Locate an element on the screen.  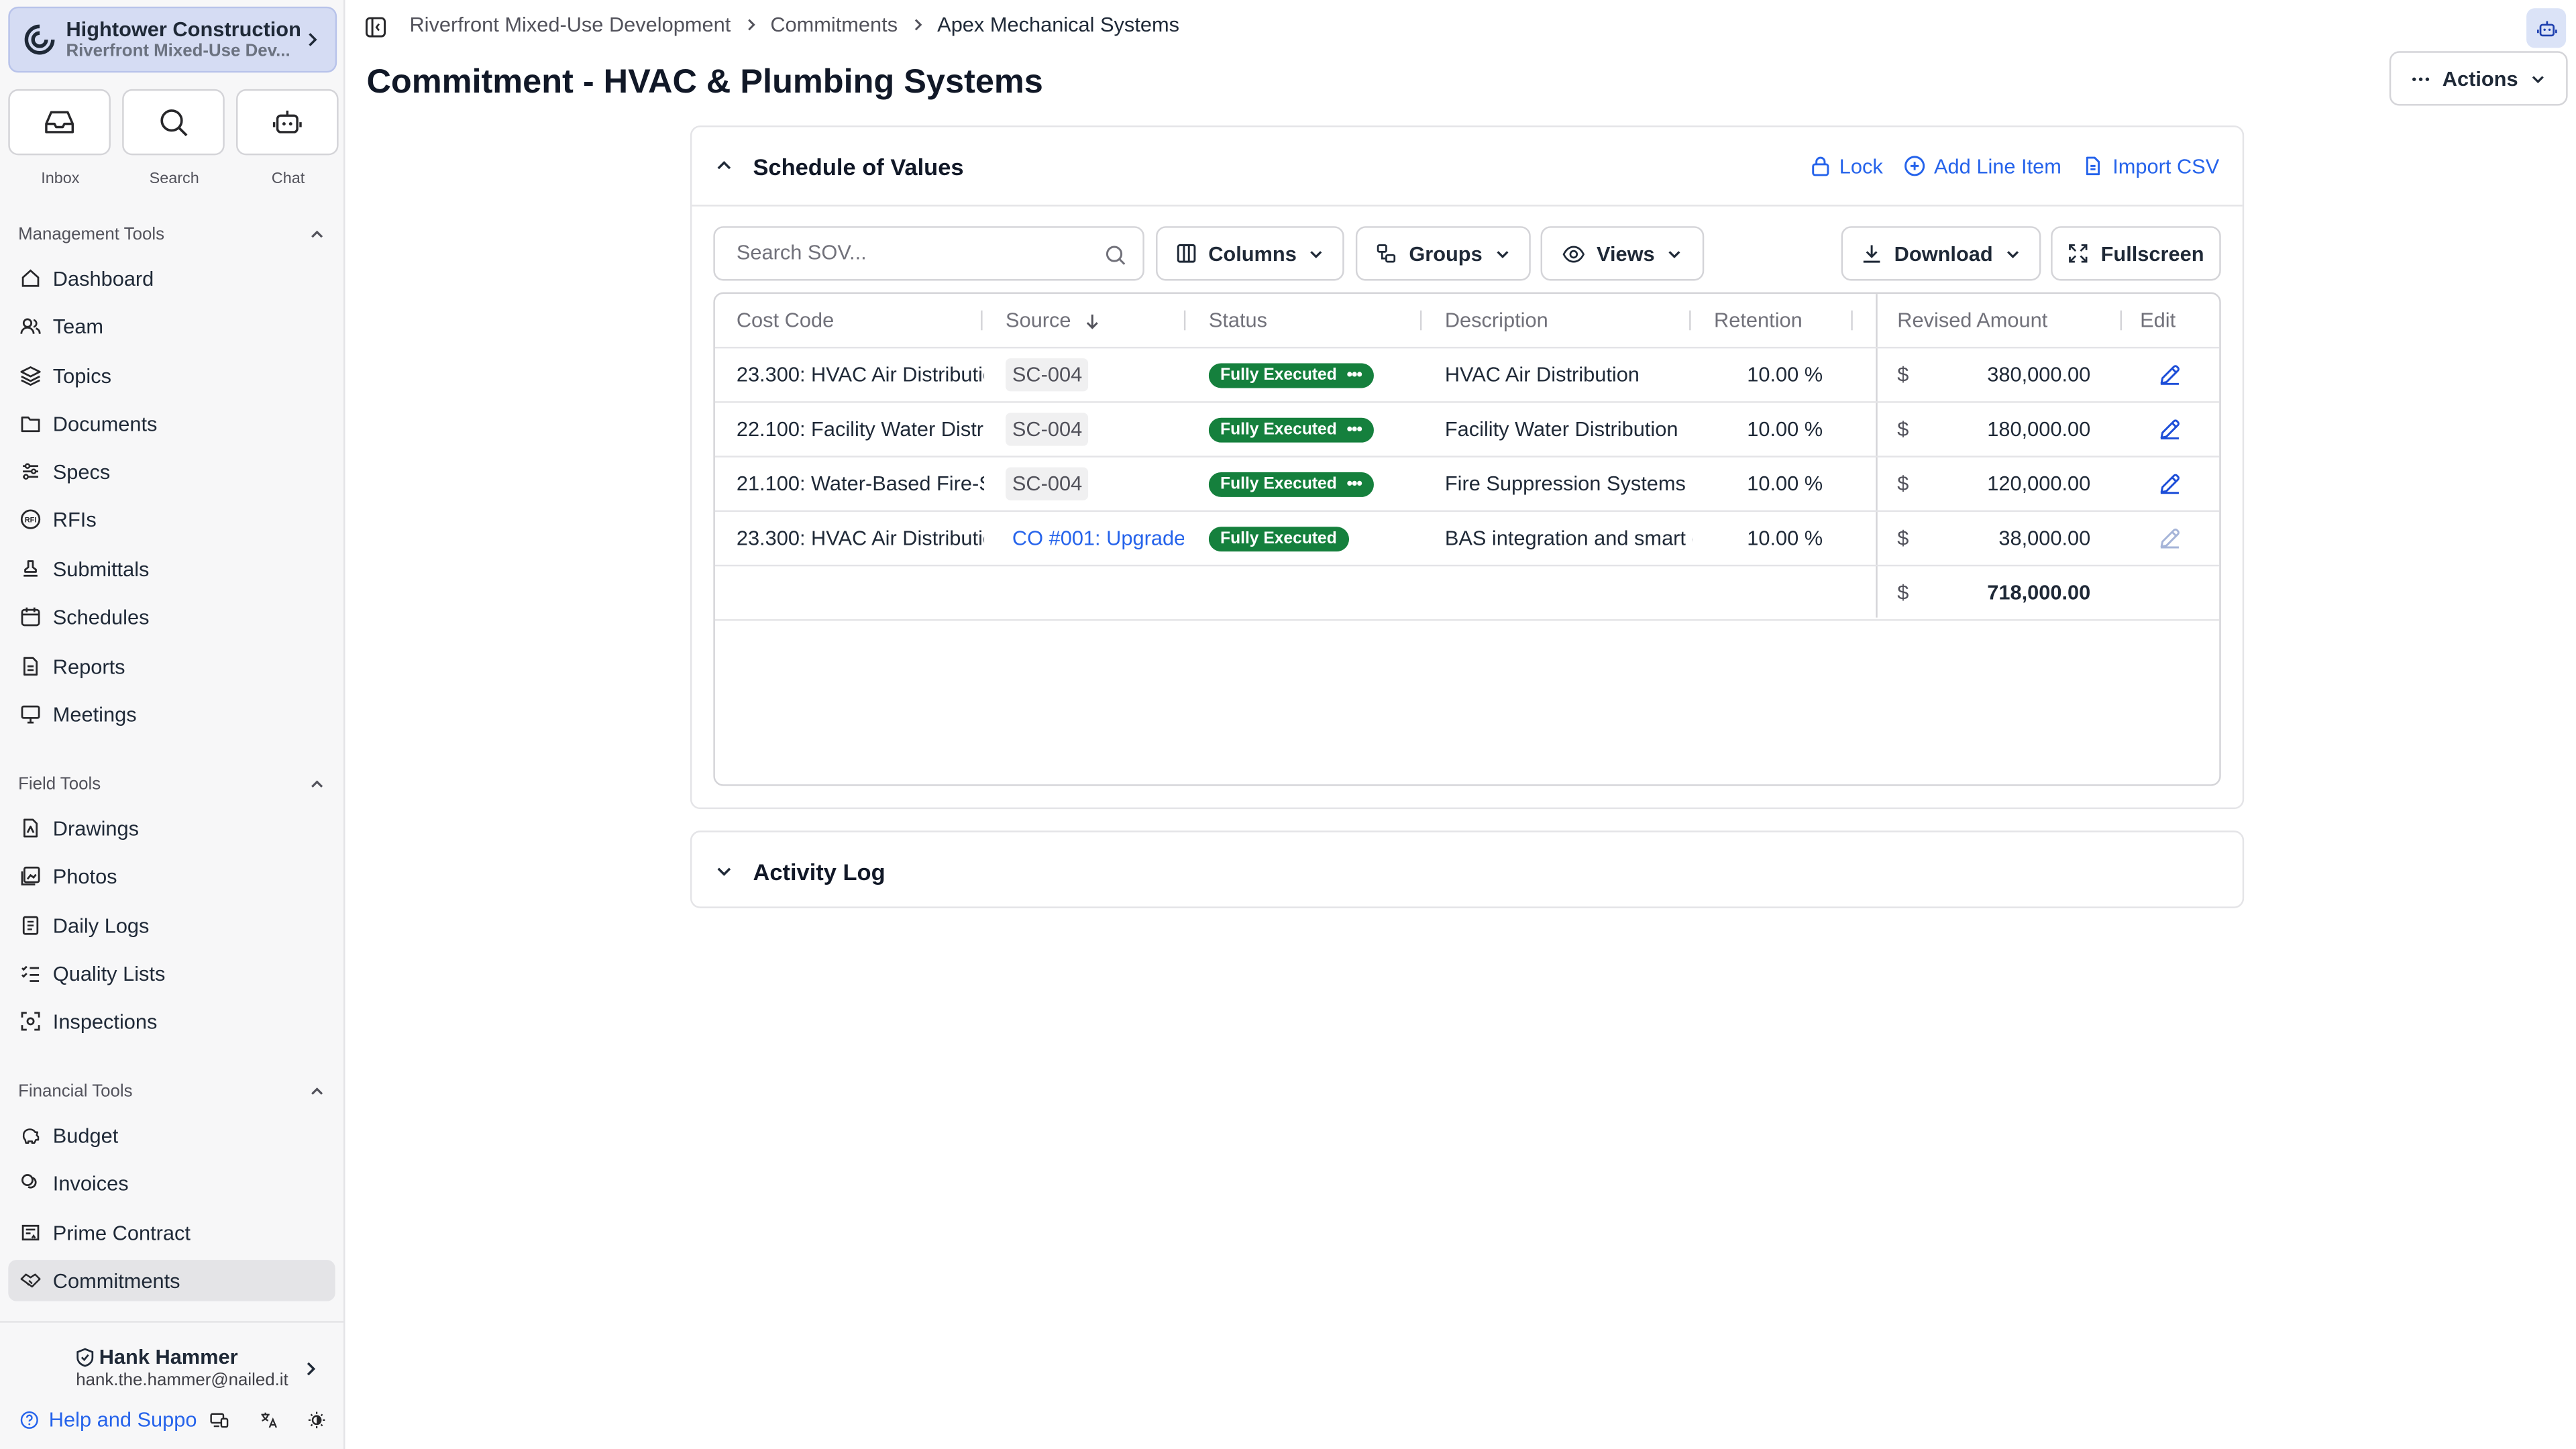
chevron-right-icon is located at coordinates (311, 1369).